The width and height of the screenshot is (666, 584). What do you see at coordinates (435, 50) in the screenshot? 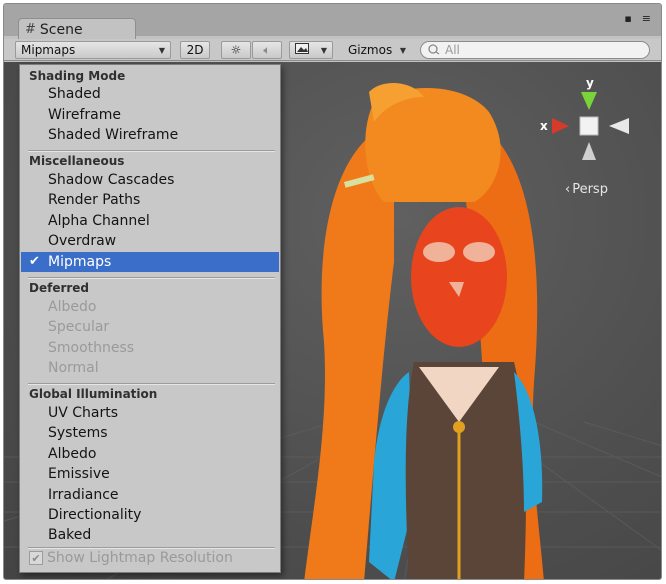
I see `search-icon` at bounding box center [435, 50].